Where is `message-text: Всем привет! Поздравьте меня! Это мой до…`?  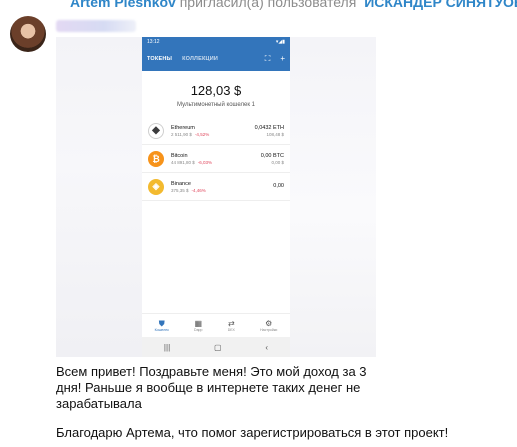
message-text: Всем привет! Поздравьте меня! Это мой до… is located at coordinates (211, 387).